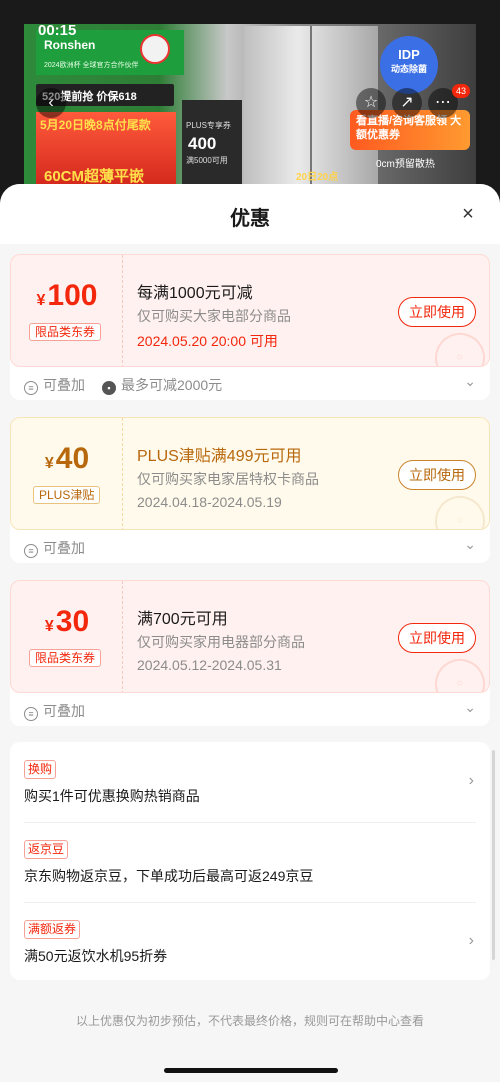 This screenshot has height=1082, width=500. I want to click on star-icon: ☆, so click(371, 102).